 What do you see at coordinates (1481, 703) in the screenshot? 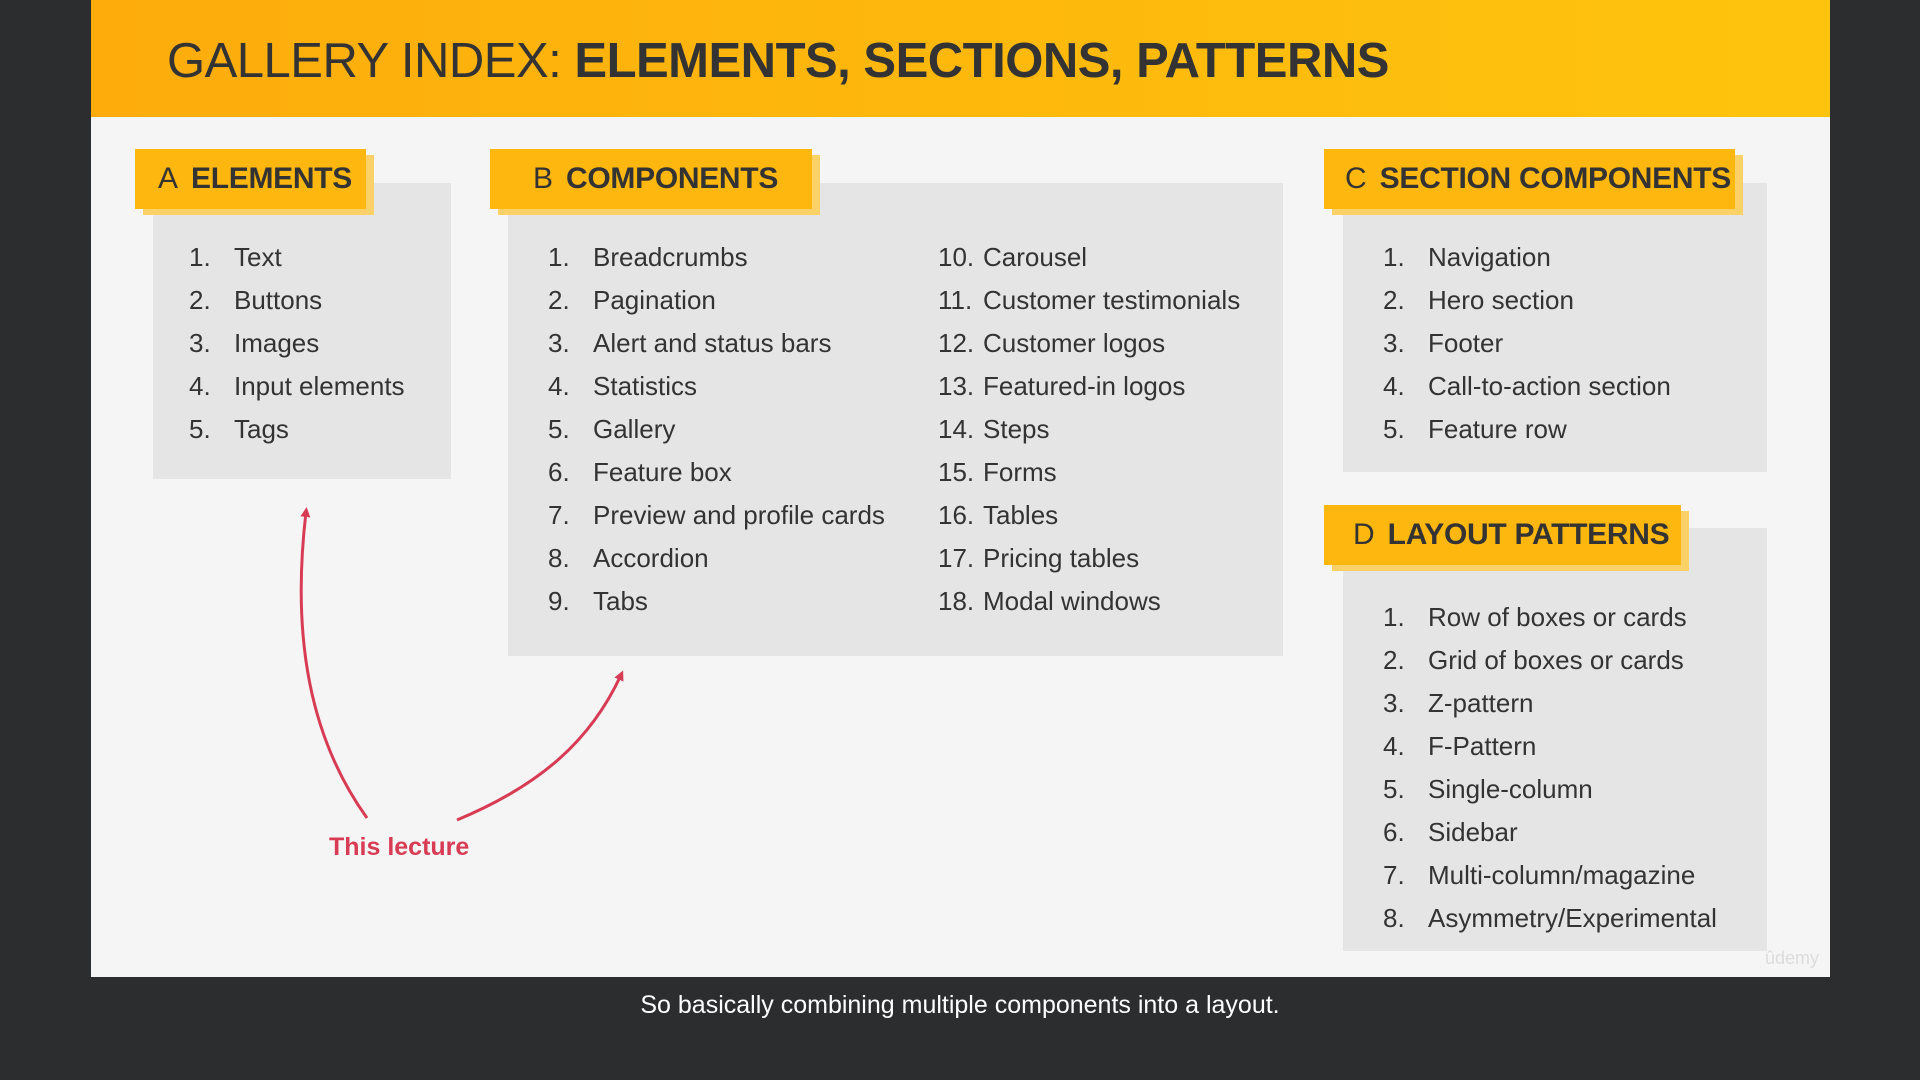
I see `list-item-text: Z-pattern` at bounding box center [1481, 703].